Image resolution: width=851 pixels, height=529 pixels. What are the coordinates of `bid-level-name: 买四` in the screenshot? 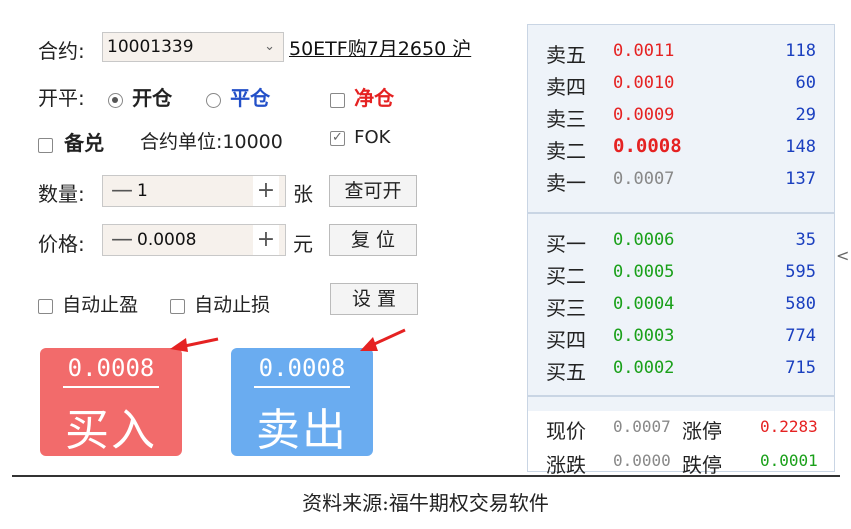 It's located at (566, 340).